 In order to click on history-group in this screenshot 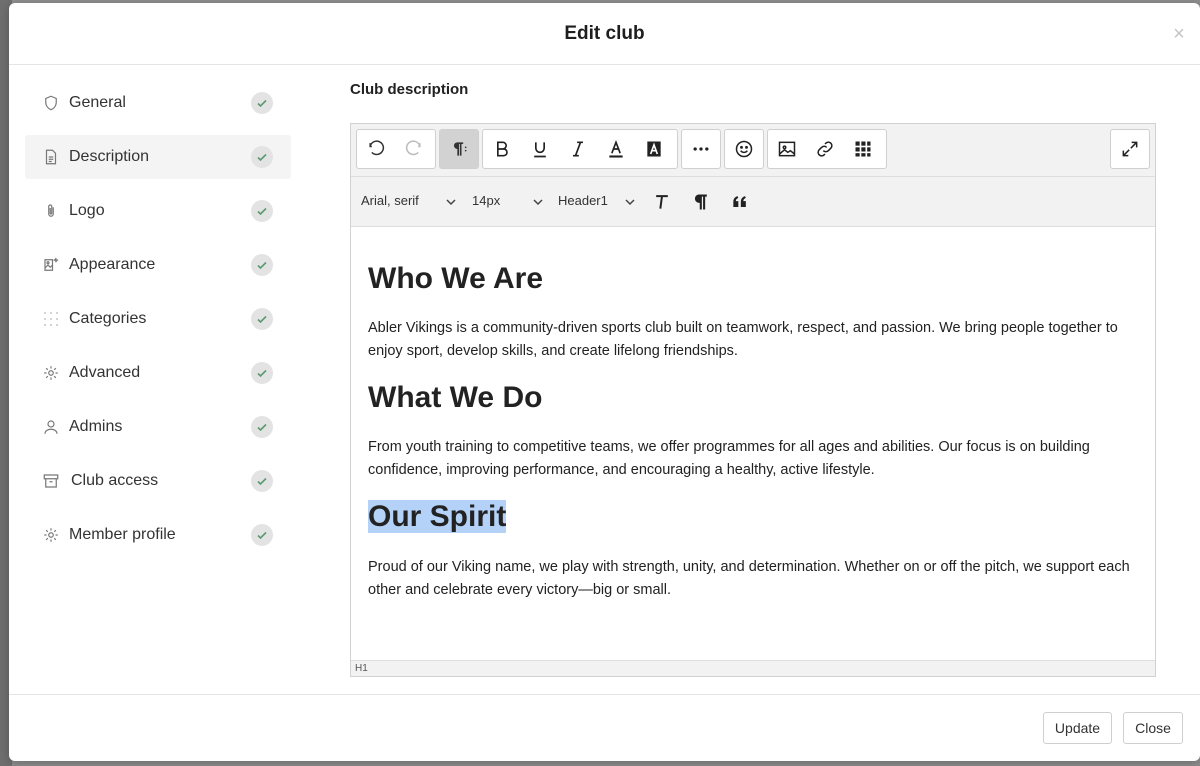, I will do `click(396, 149)`.